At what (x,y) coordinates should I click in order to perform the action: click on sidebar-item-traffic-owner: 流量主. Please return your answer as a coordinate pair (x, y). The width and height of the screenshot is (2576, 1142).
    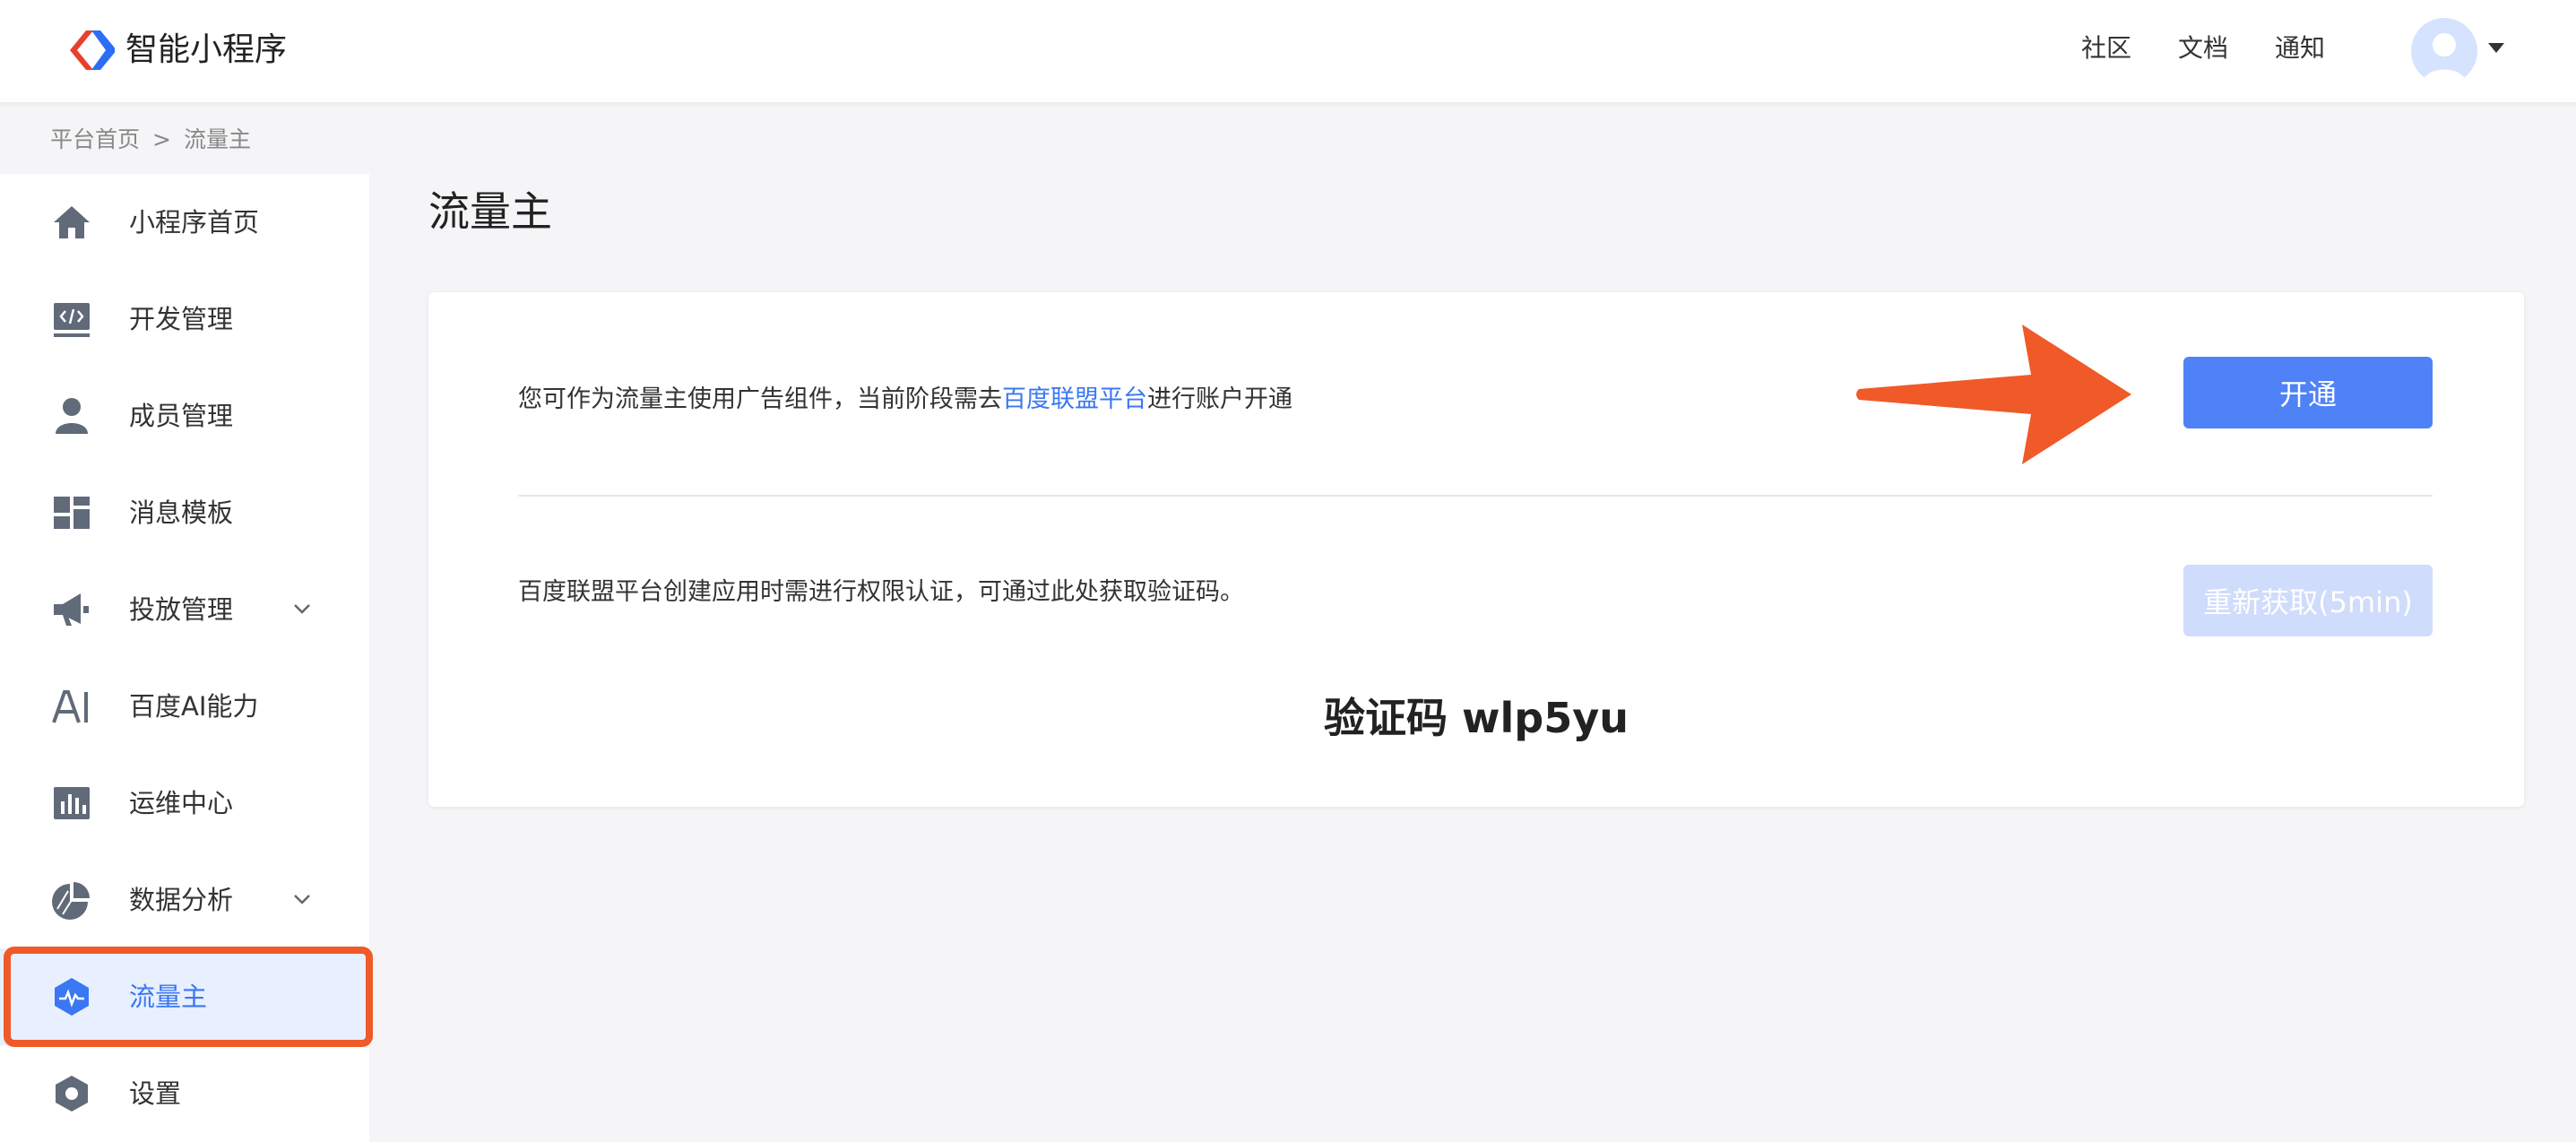
    Looking at the image, I should click on (184, 996).